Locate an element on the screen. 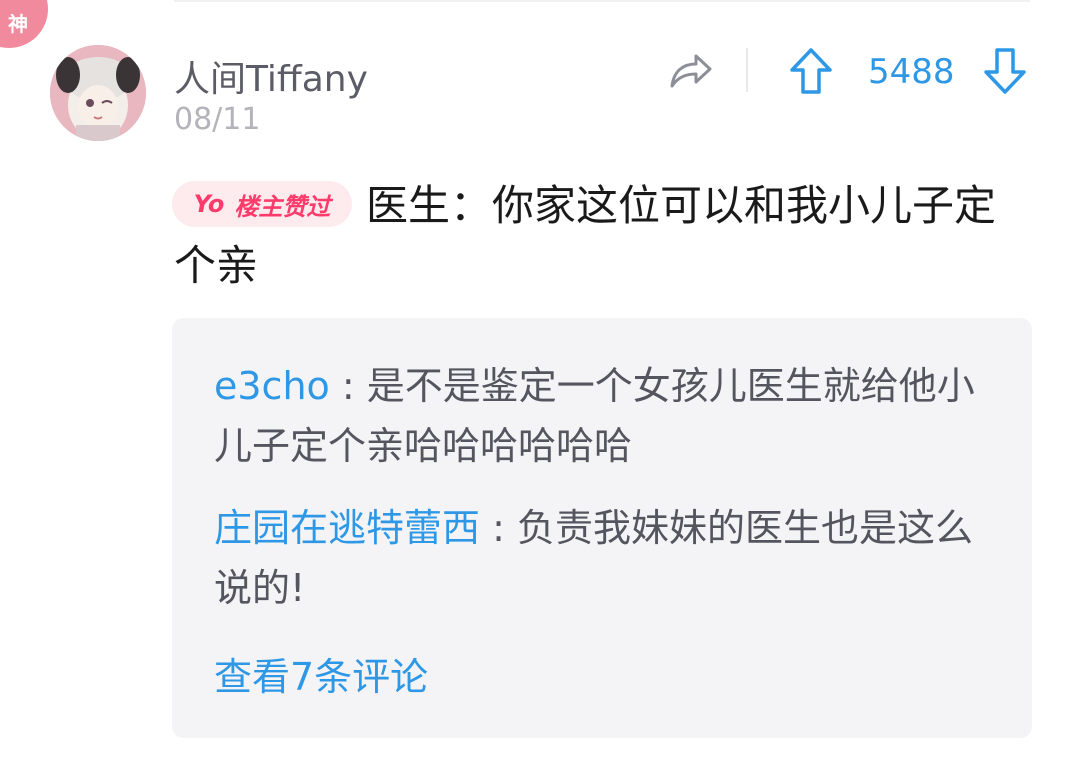 The image size is (1080, 776). reply-author: 庄园在逃特蕾西 is located at coordinates (347, 528).